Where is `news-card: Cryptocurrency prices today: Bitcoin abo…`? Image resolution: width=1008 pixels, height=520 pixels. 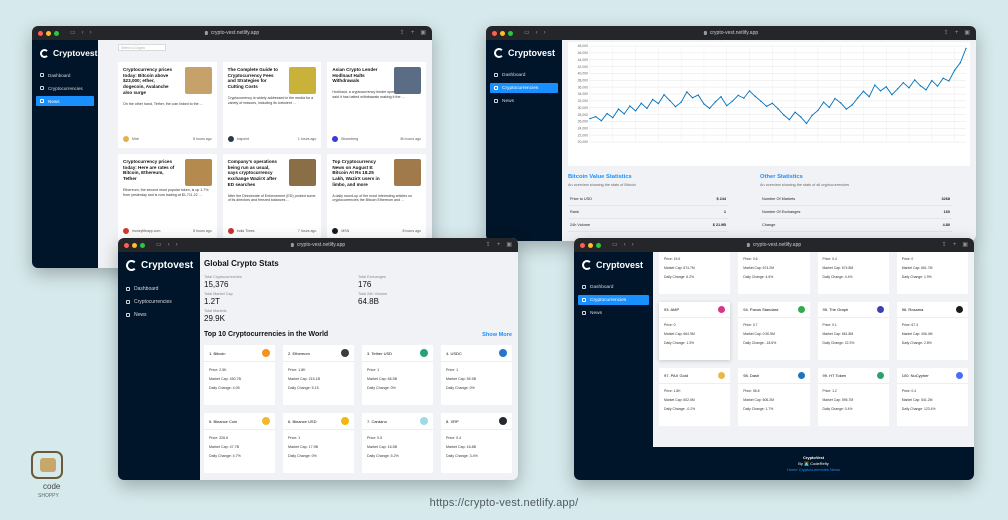 news-card: Cryptocurrency prices today: Bitcoin abo… is located at coordinates (167, 105).